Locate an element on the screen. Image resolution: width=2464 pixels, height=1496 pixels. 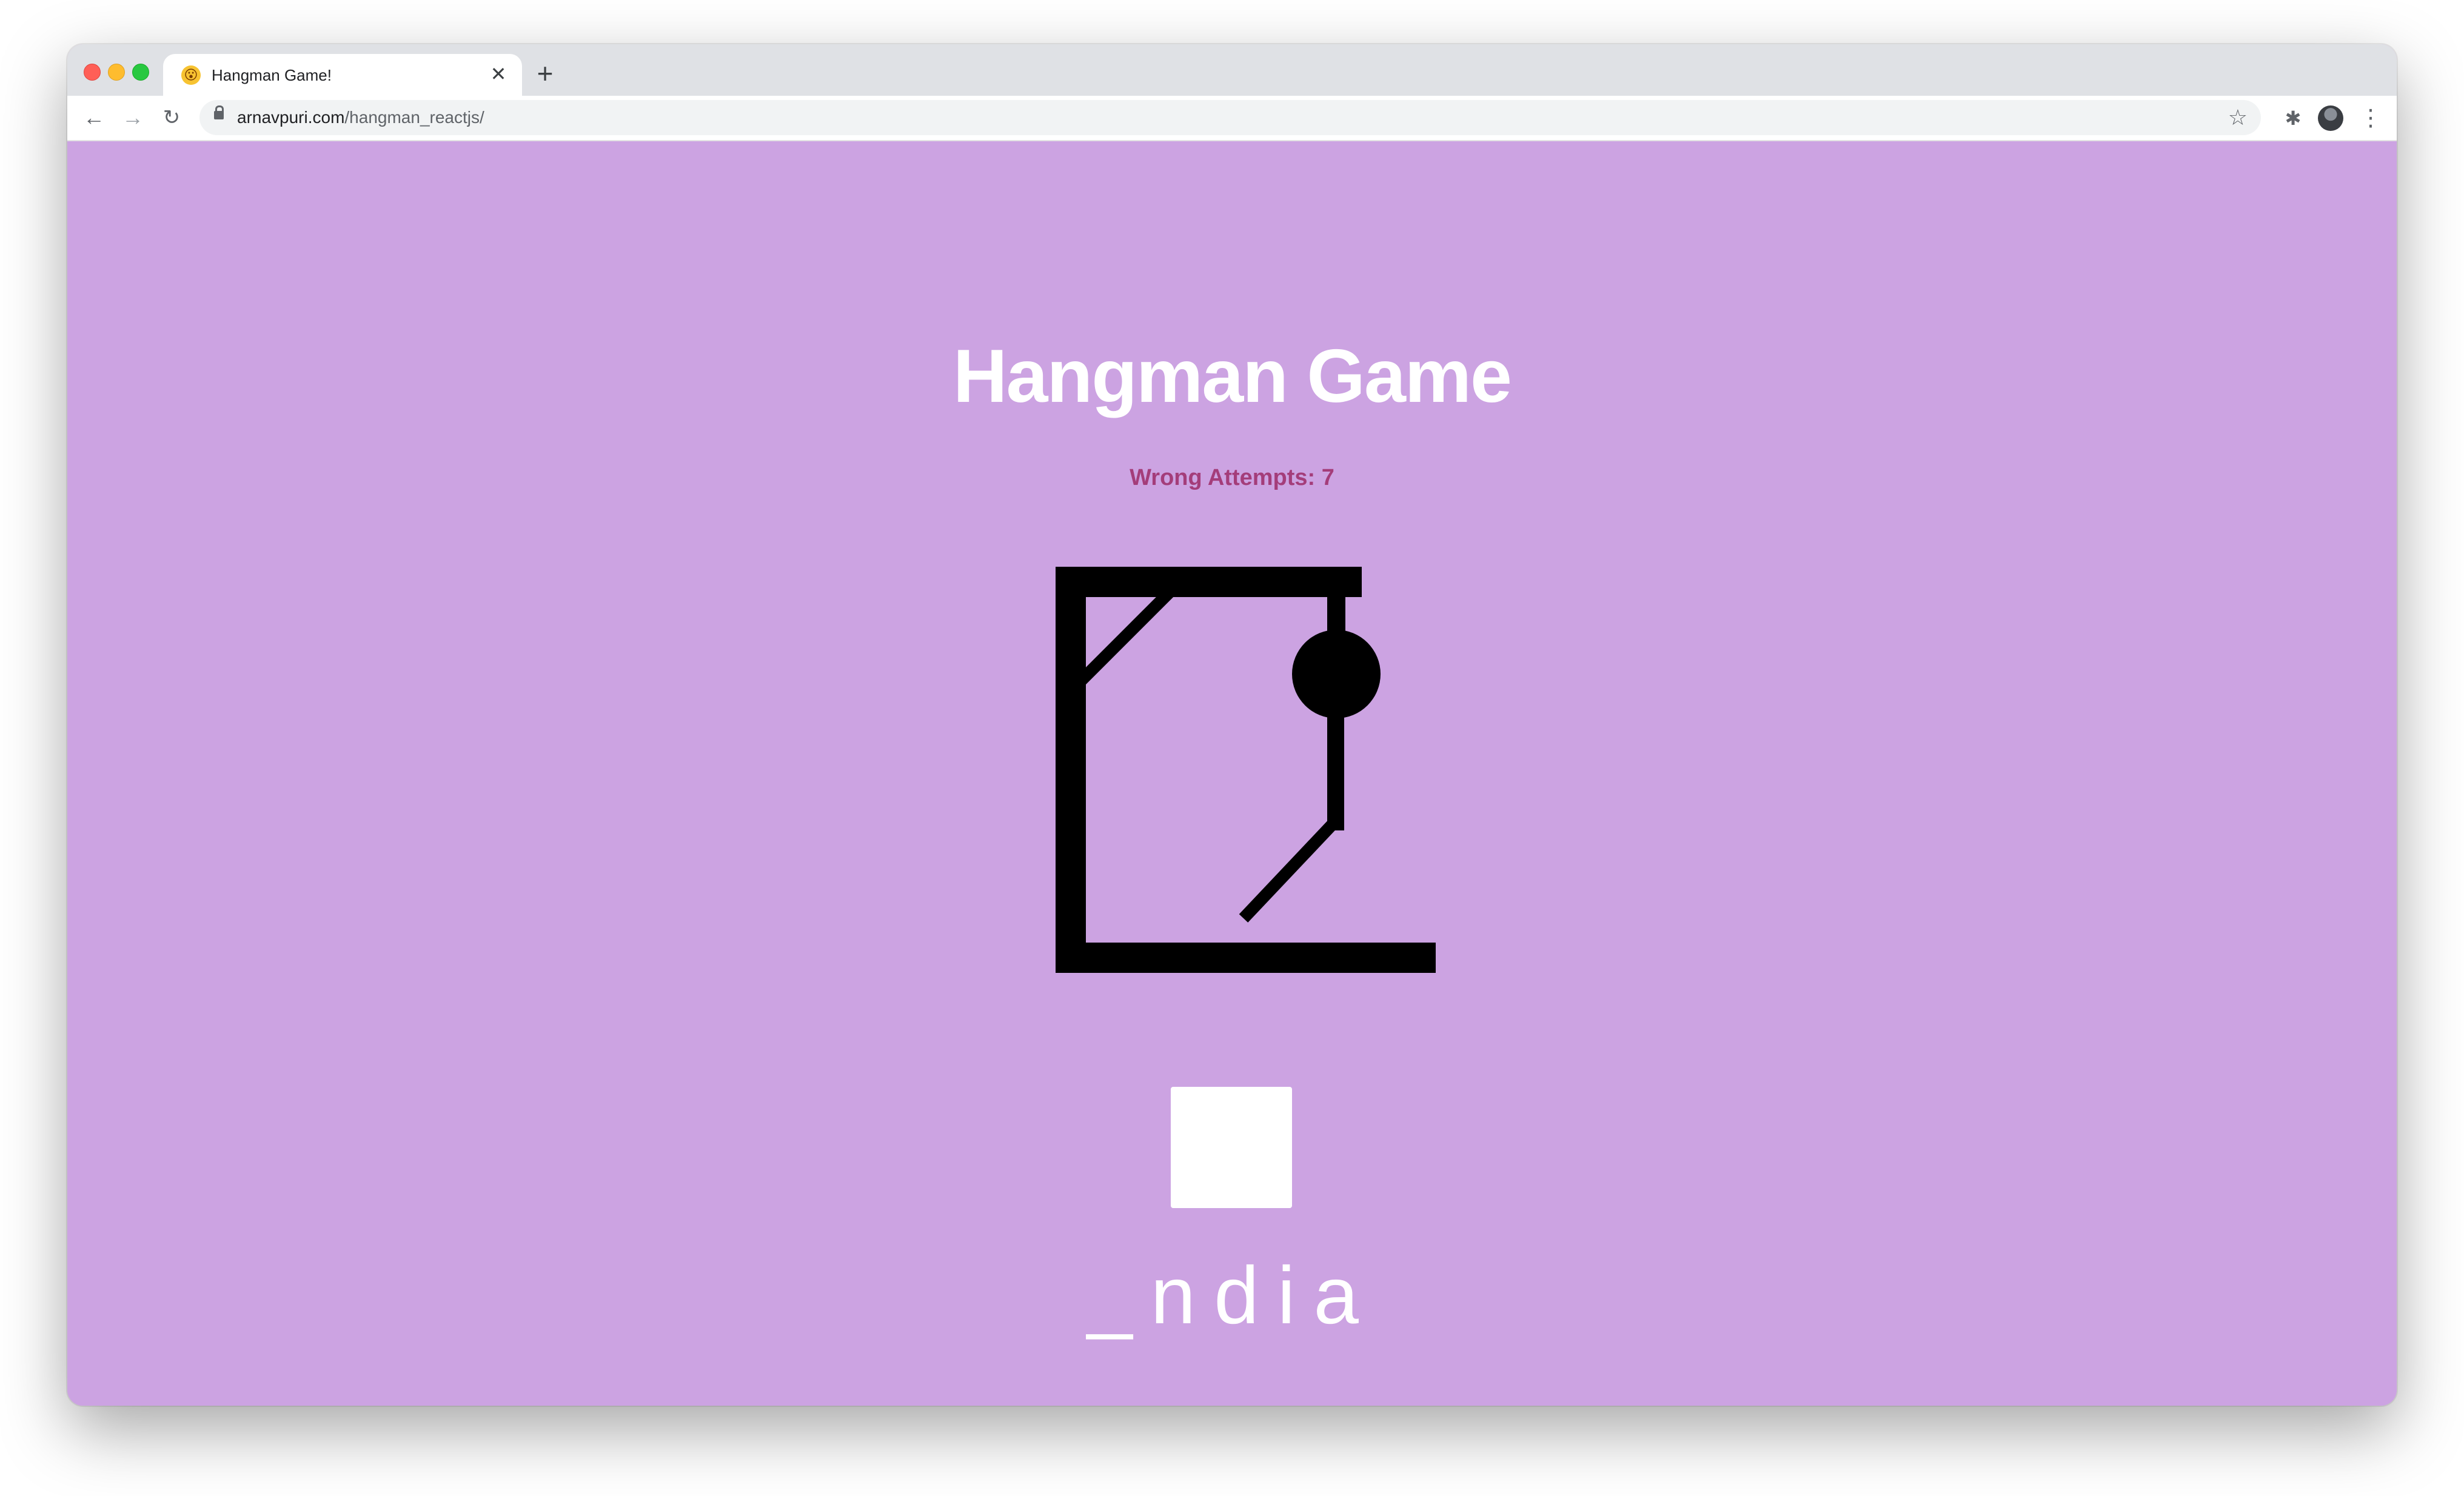
url-domain: arnavpuri.com is located at coordinates (291, 117).